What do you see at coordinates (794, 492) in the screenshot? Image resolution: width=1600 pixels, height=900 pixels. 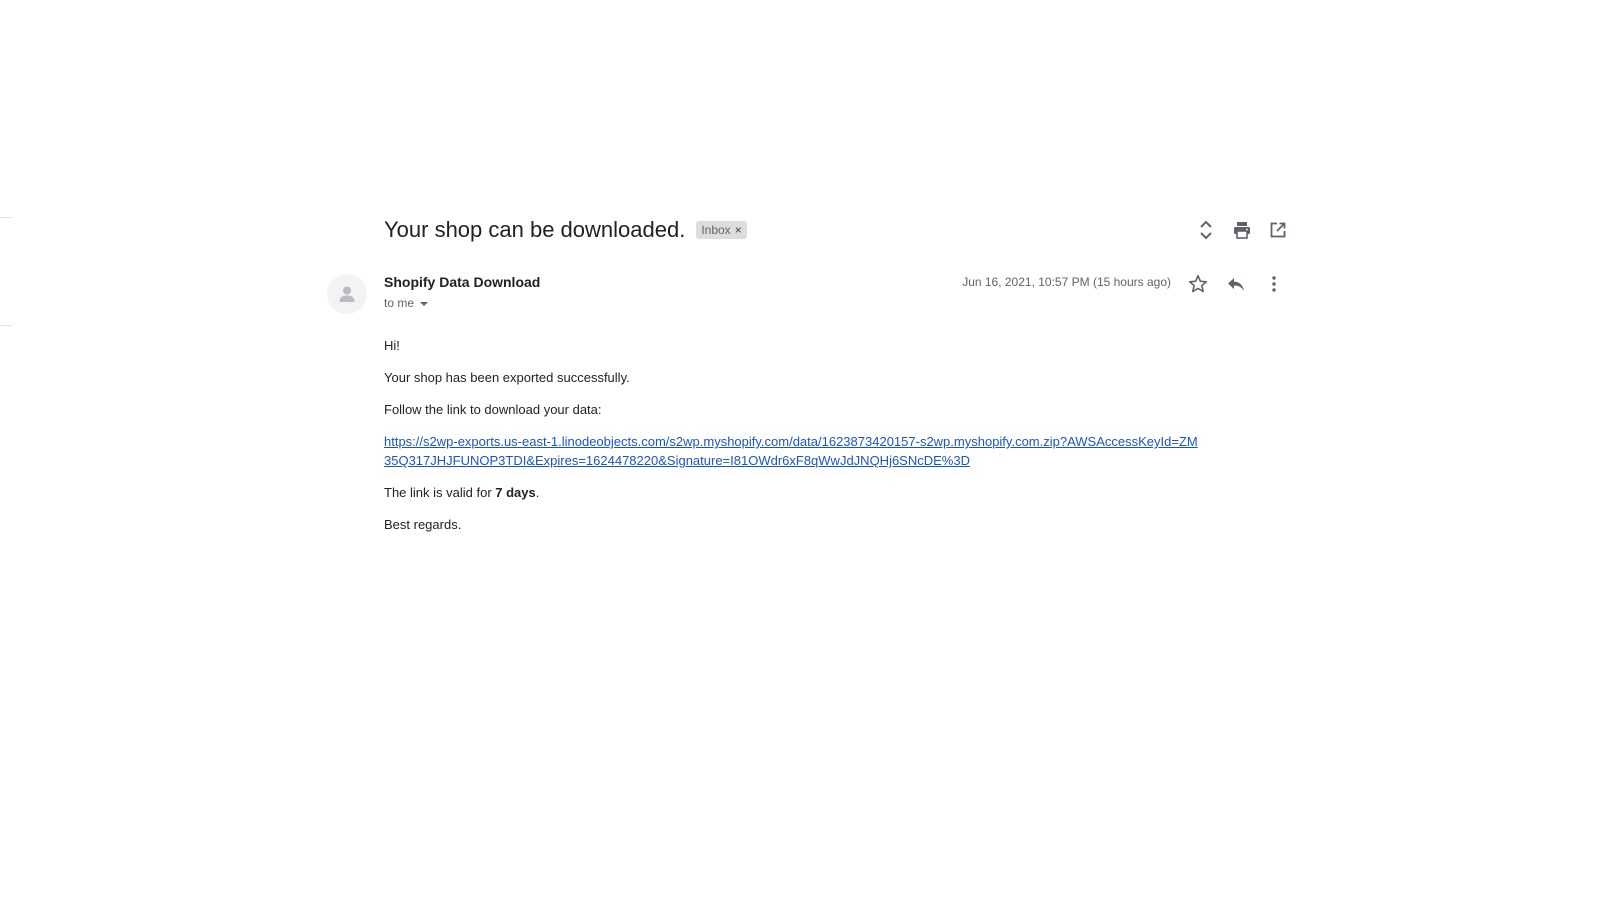 I see `validity-line: The link is valid for 7 days.` at bounding box center [794, 492].